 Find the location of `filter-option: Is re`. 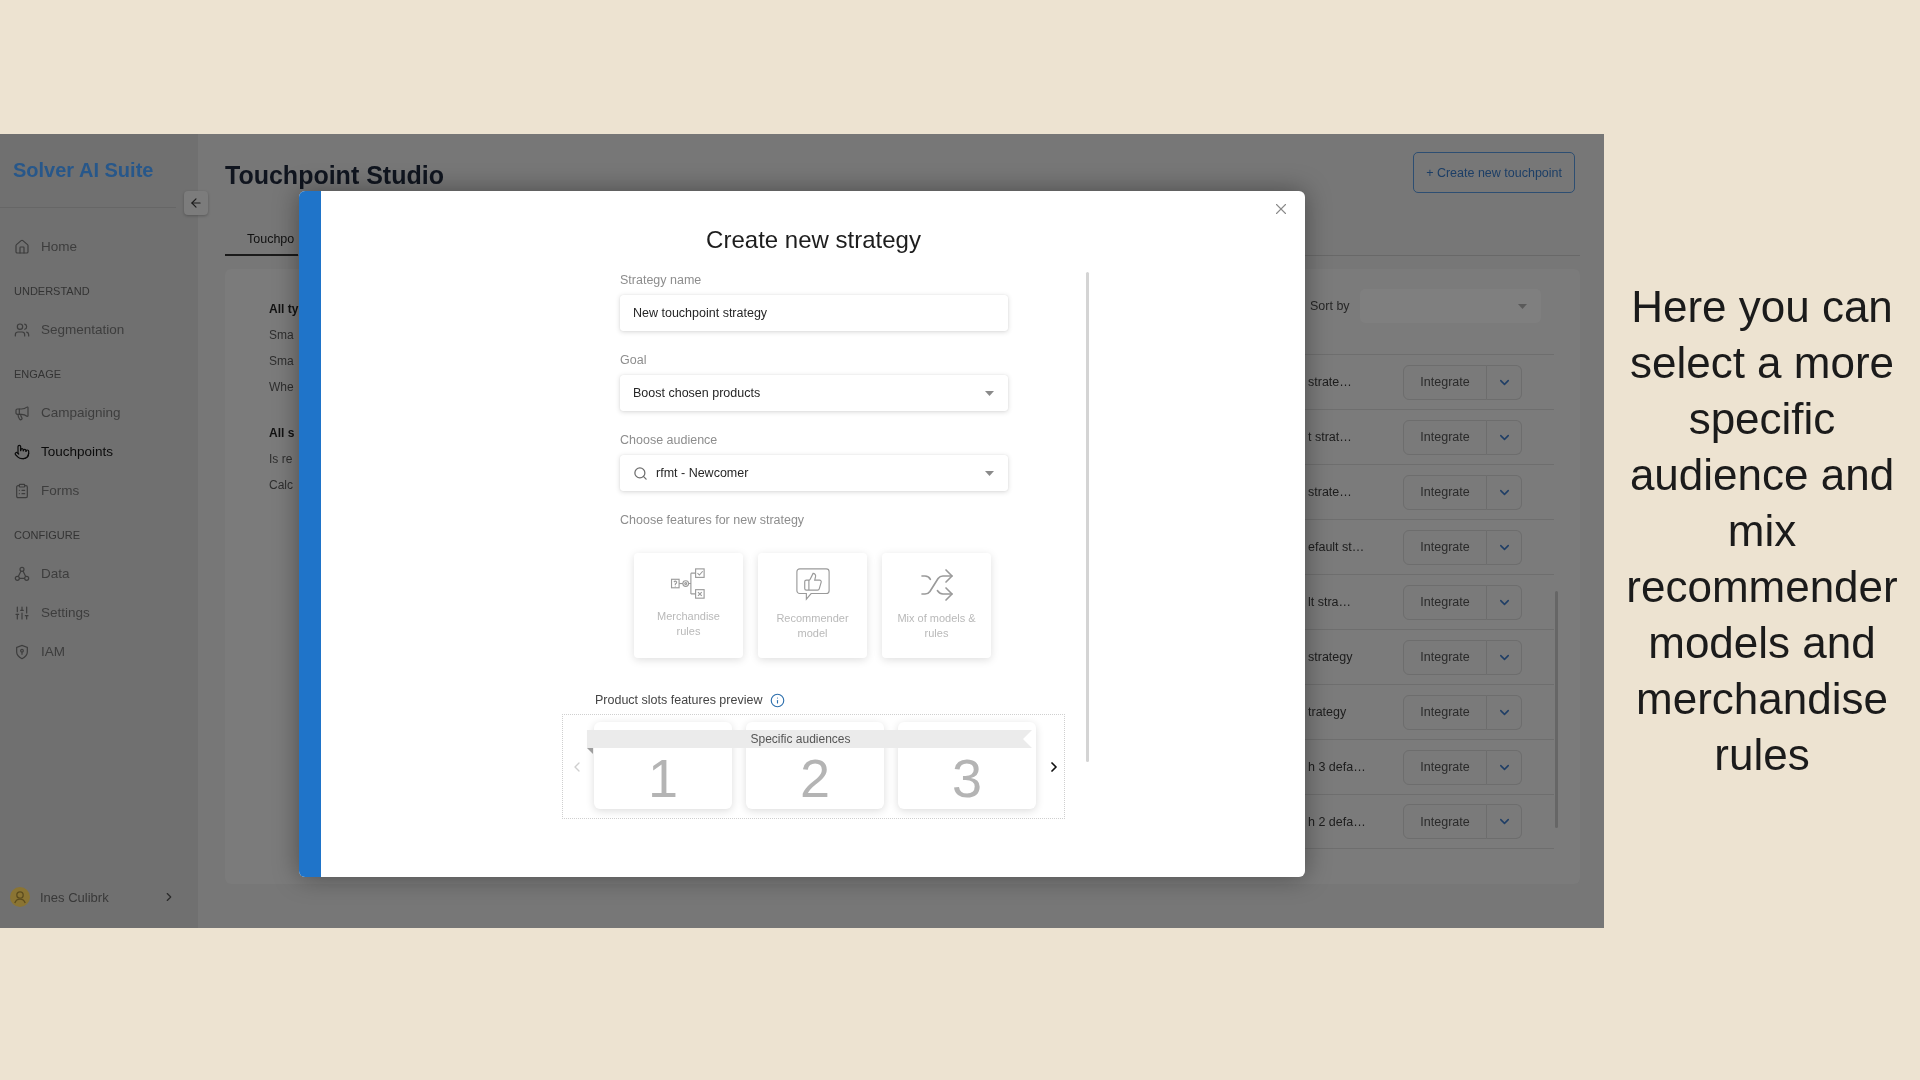

filter-option: Is re is located at coordinates (281, 459).